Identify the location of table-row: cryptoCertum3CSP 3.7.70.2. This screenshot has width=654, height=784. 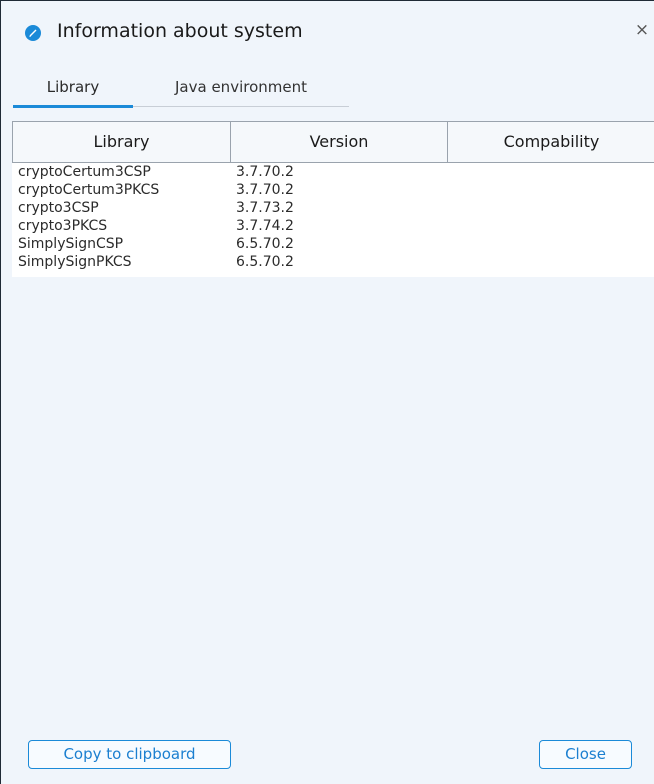
(333, 172).